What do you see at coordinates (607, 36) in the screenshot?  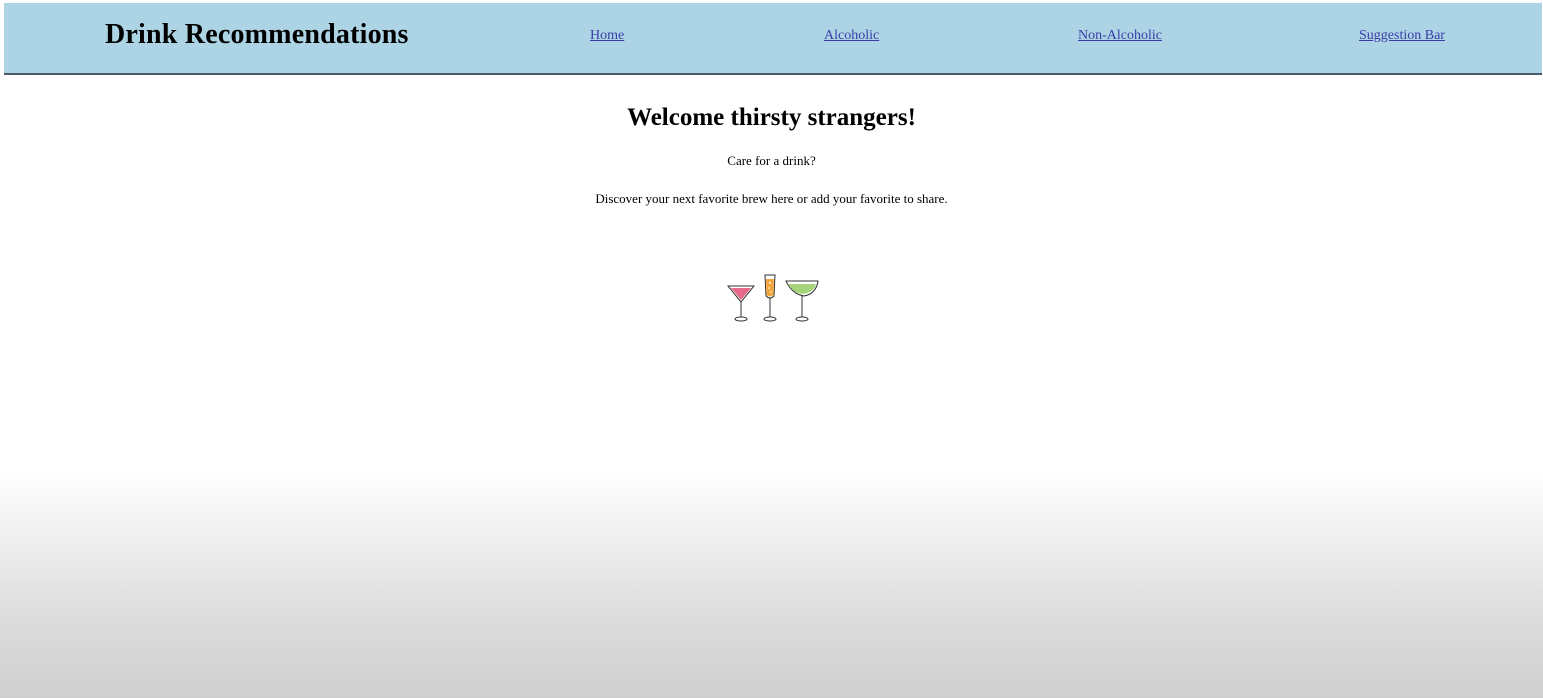 I see `nav-link-home: Home` at bounding box center [607, 36].